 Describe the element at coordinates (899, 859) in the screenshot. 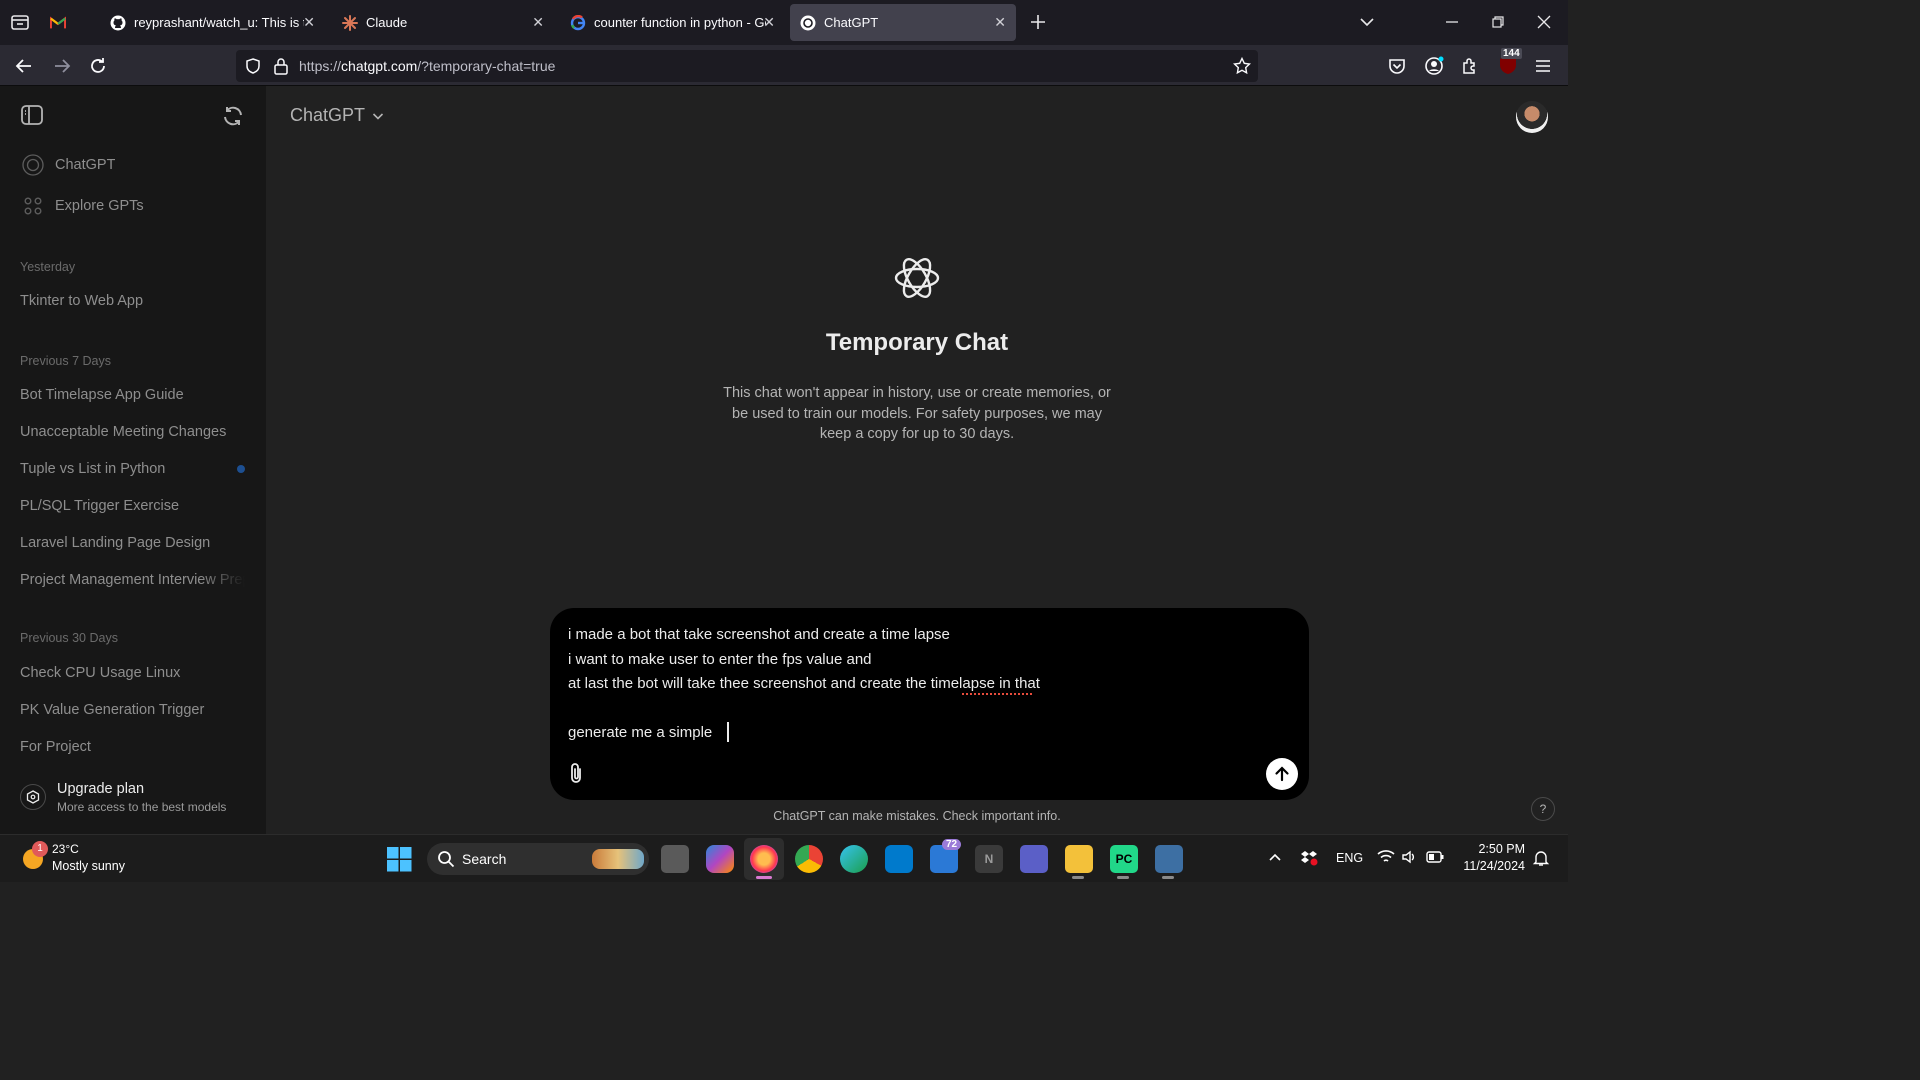

I see `vscode-icon` at that location.